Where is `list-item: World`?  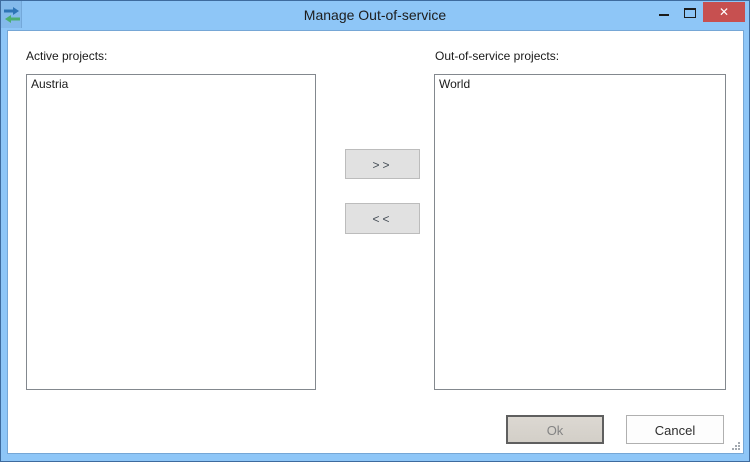
list-item: World is located at coordinates (580, 84).